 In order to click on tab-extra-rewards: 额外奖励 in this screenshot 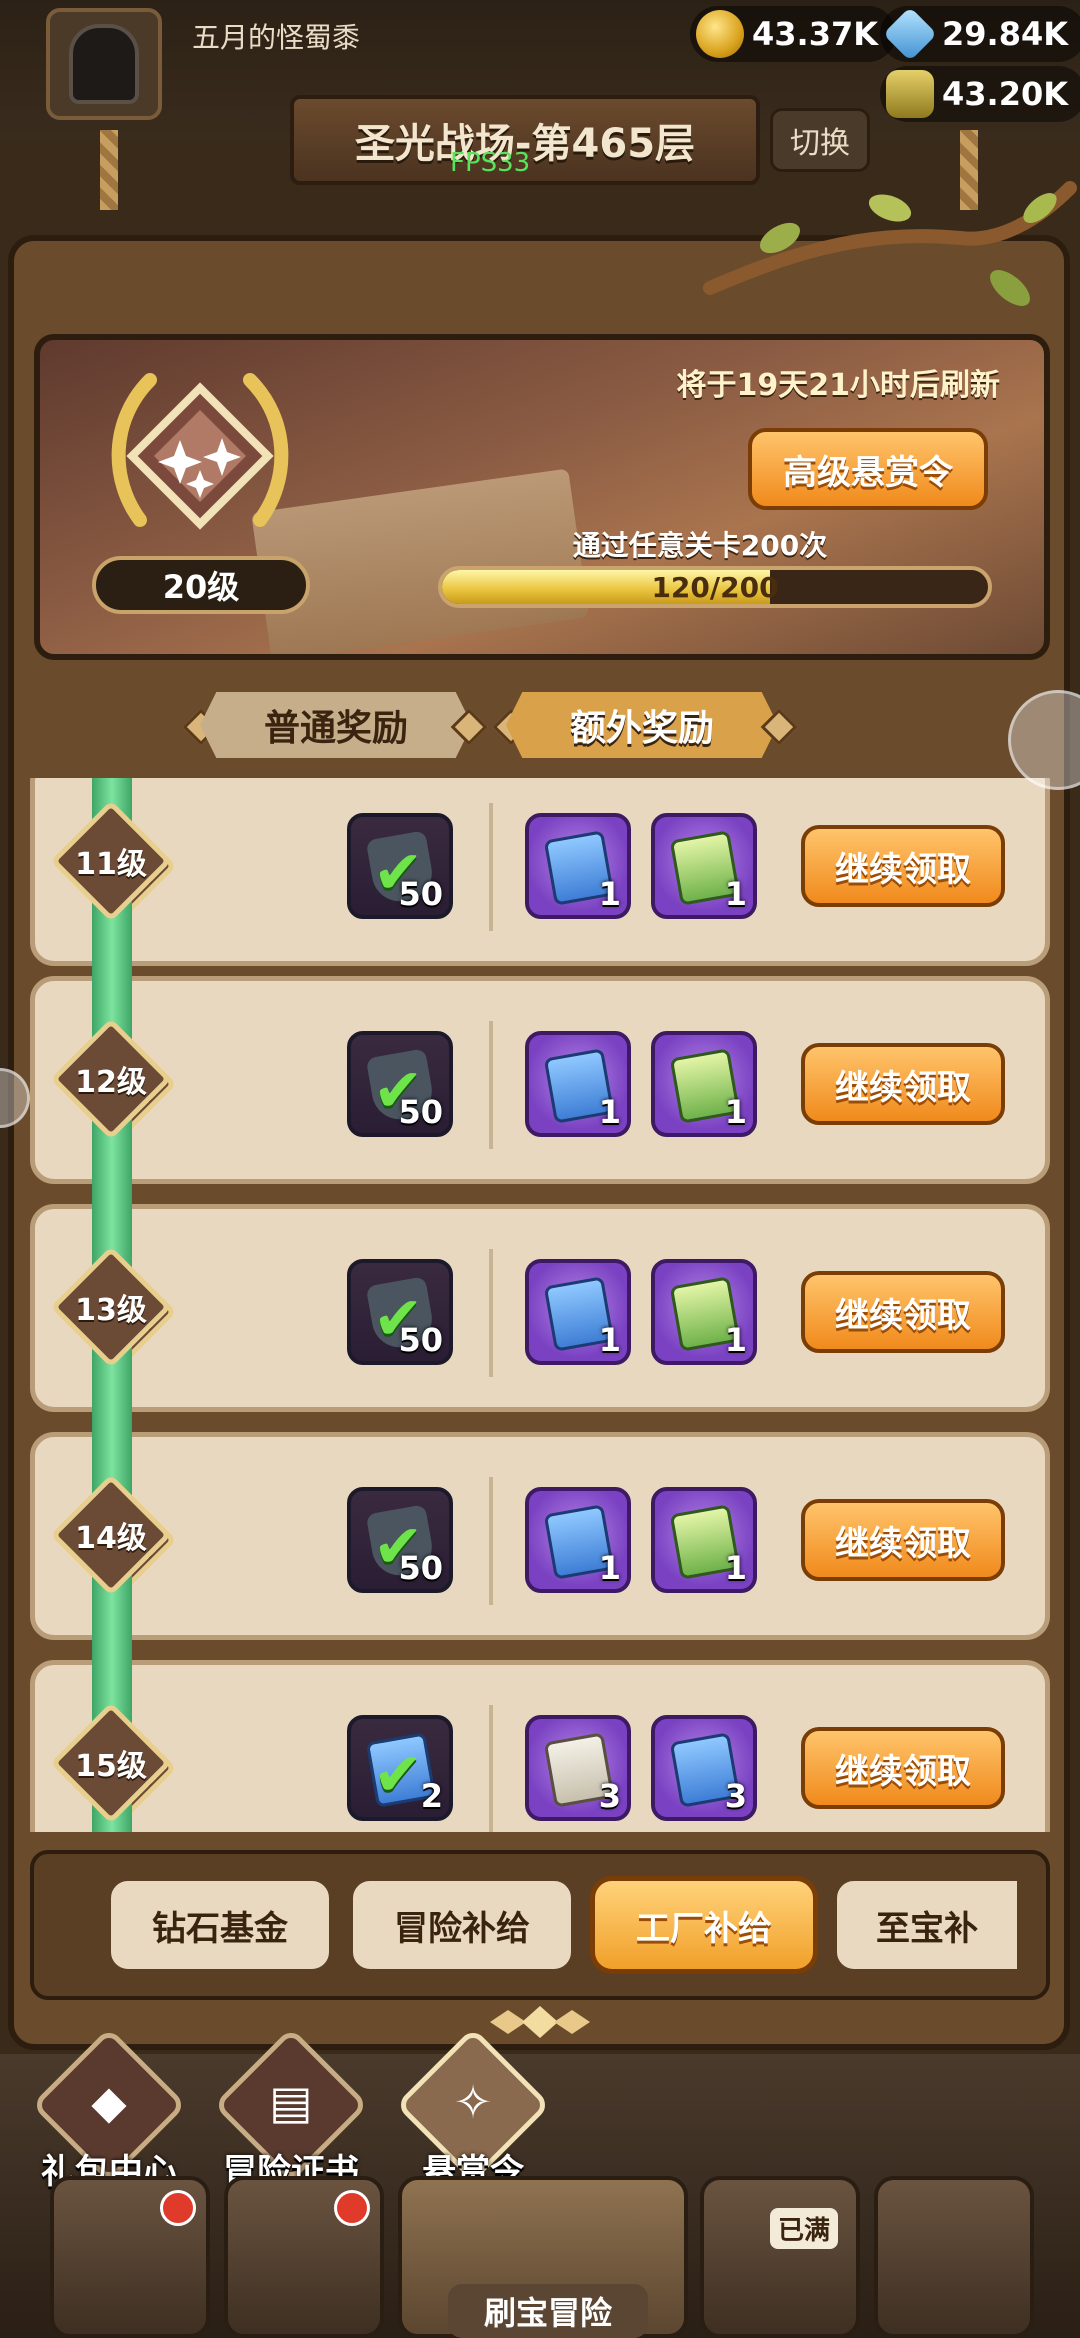, I will do `click(642, 725)`.